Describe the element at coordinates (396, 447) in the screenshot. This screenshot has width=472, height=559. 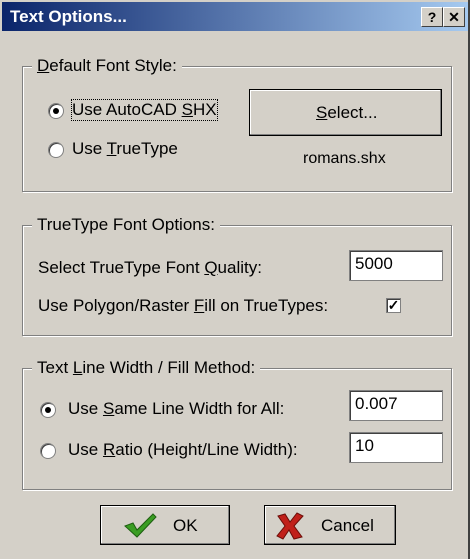
I see `ratio-input: 10` at that location.